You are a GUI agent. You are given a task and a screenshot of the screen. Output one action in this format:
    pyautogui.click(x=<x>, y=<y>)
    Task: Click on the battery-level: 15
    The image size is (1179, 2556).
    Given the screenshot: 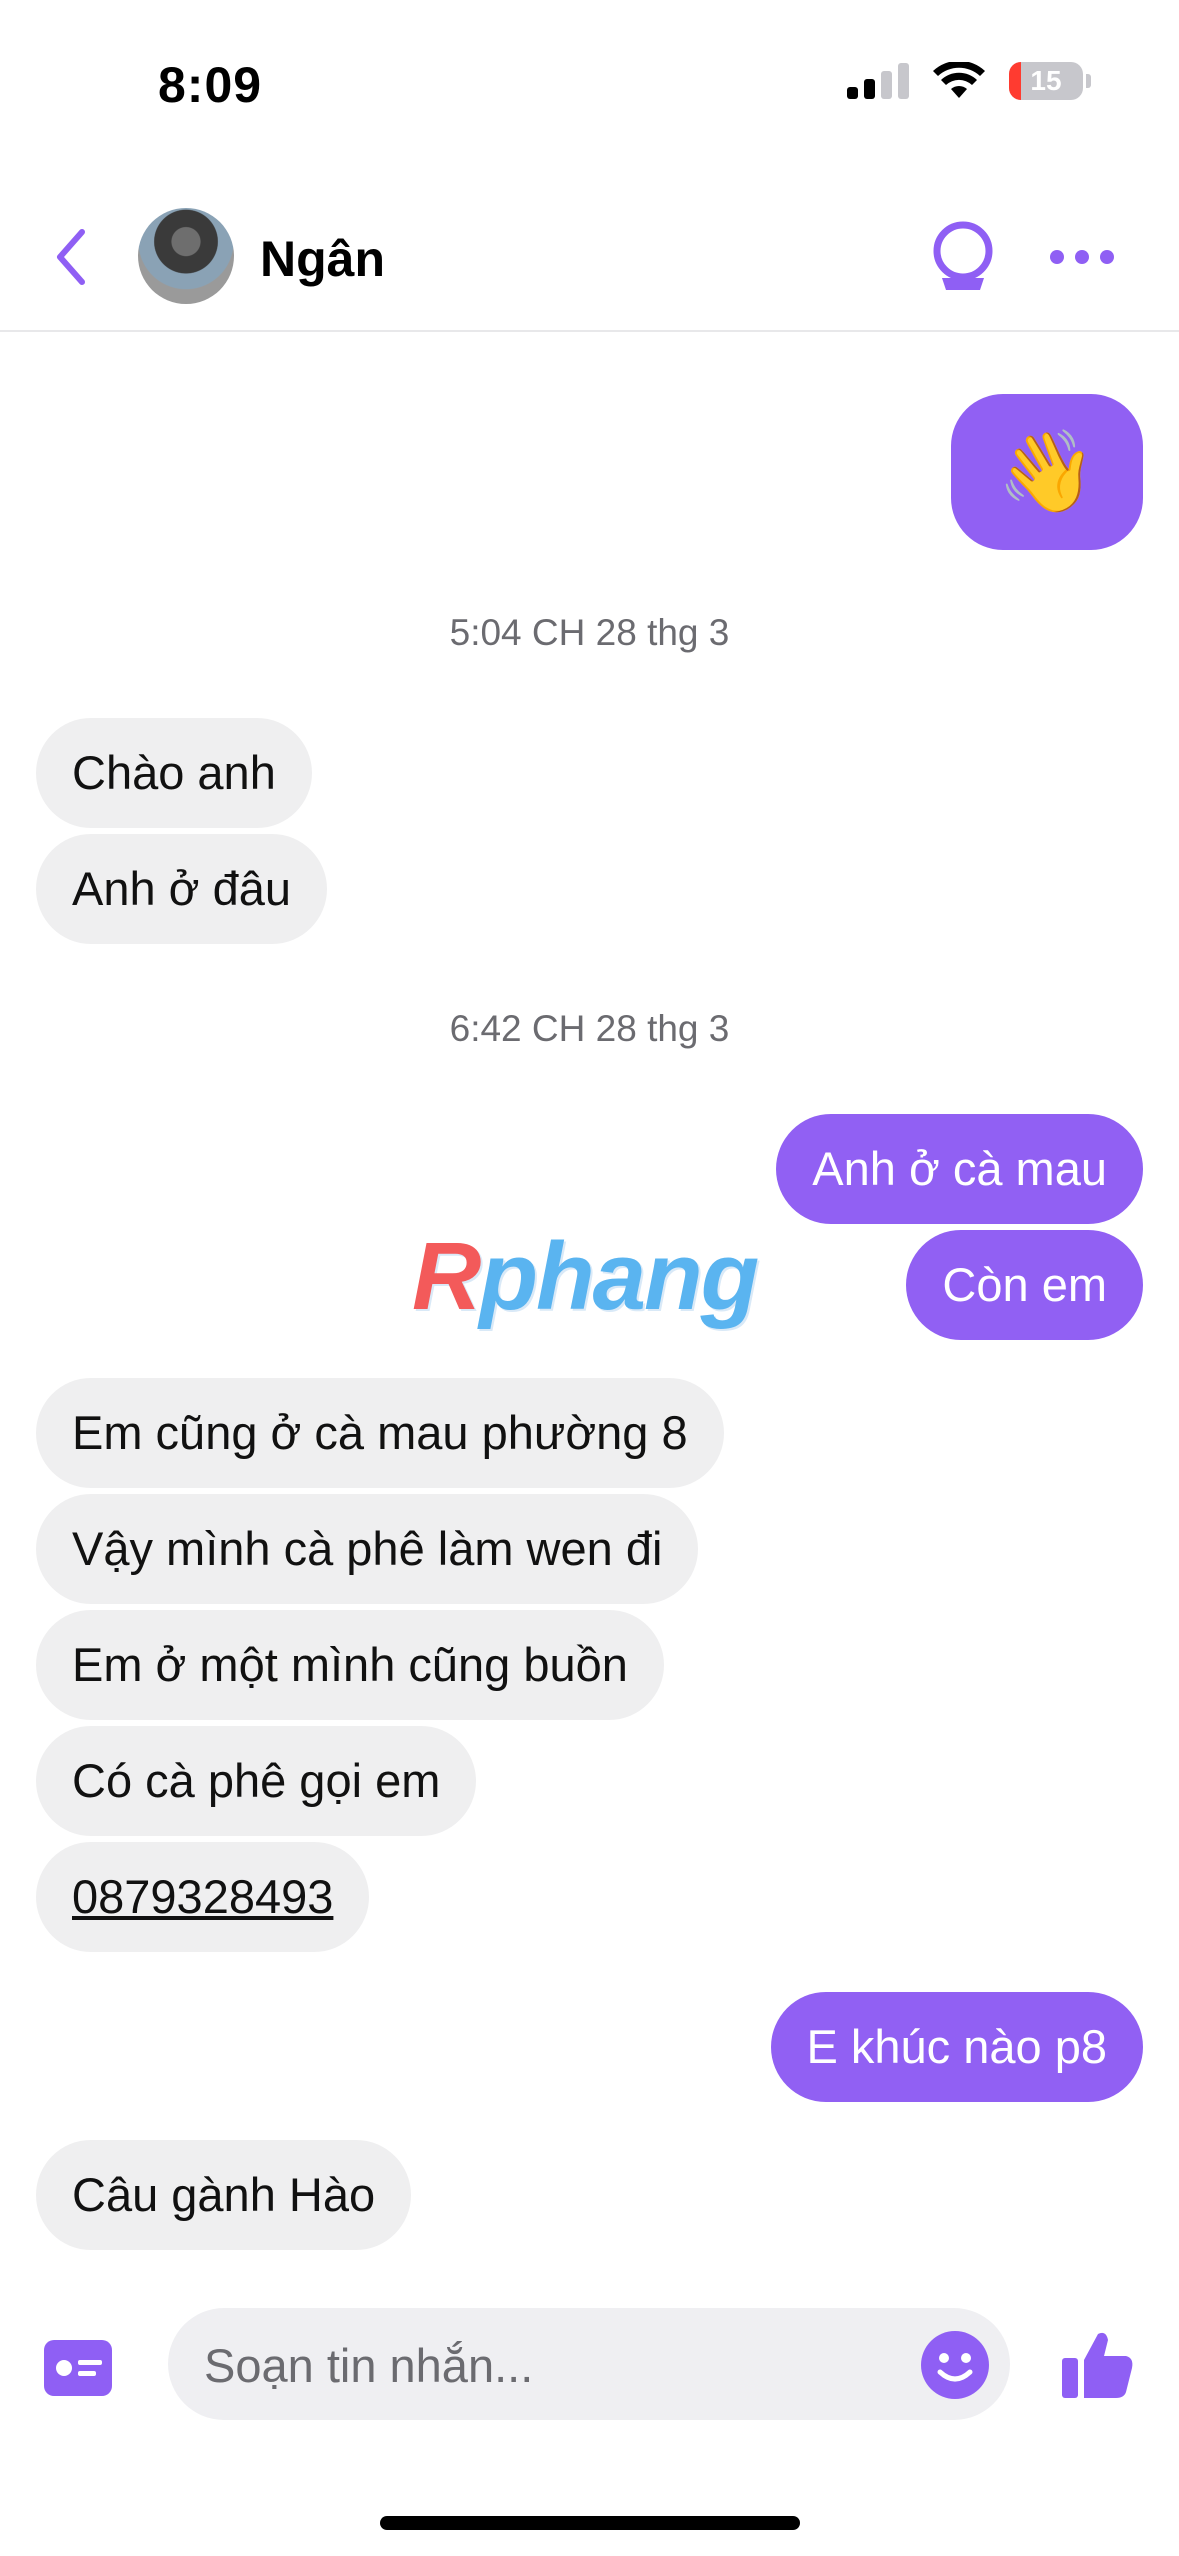 What is the action you would take?
    pyautogui.click(x=1046, y=80)
    